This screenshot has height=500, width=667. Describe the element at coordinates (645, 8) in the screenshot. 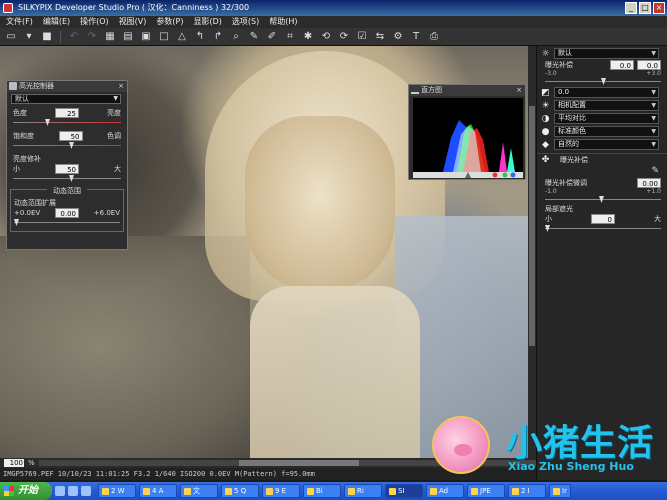

I see `maximize-button: □` at that location.